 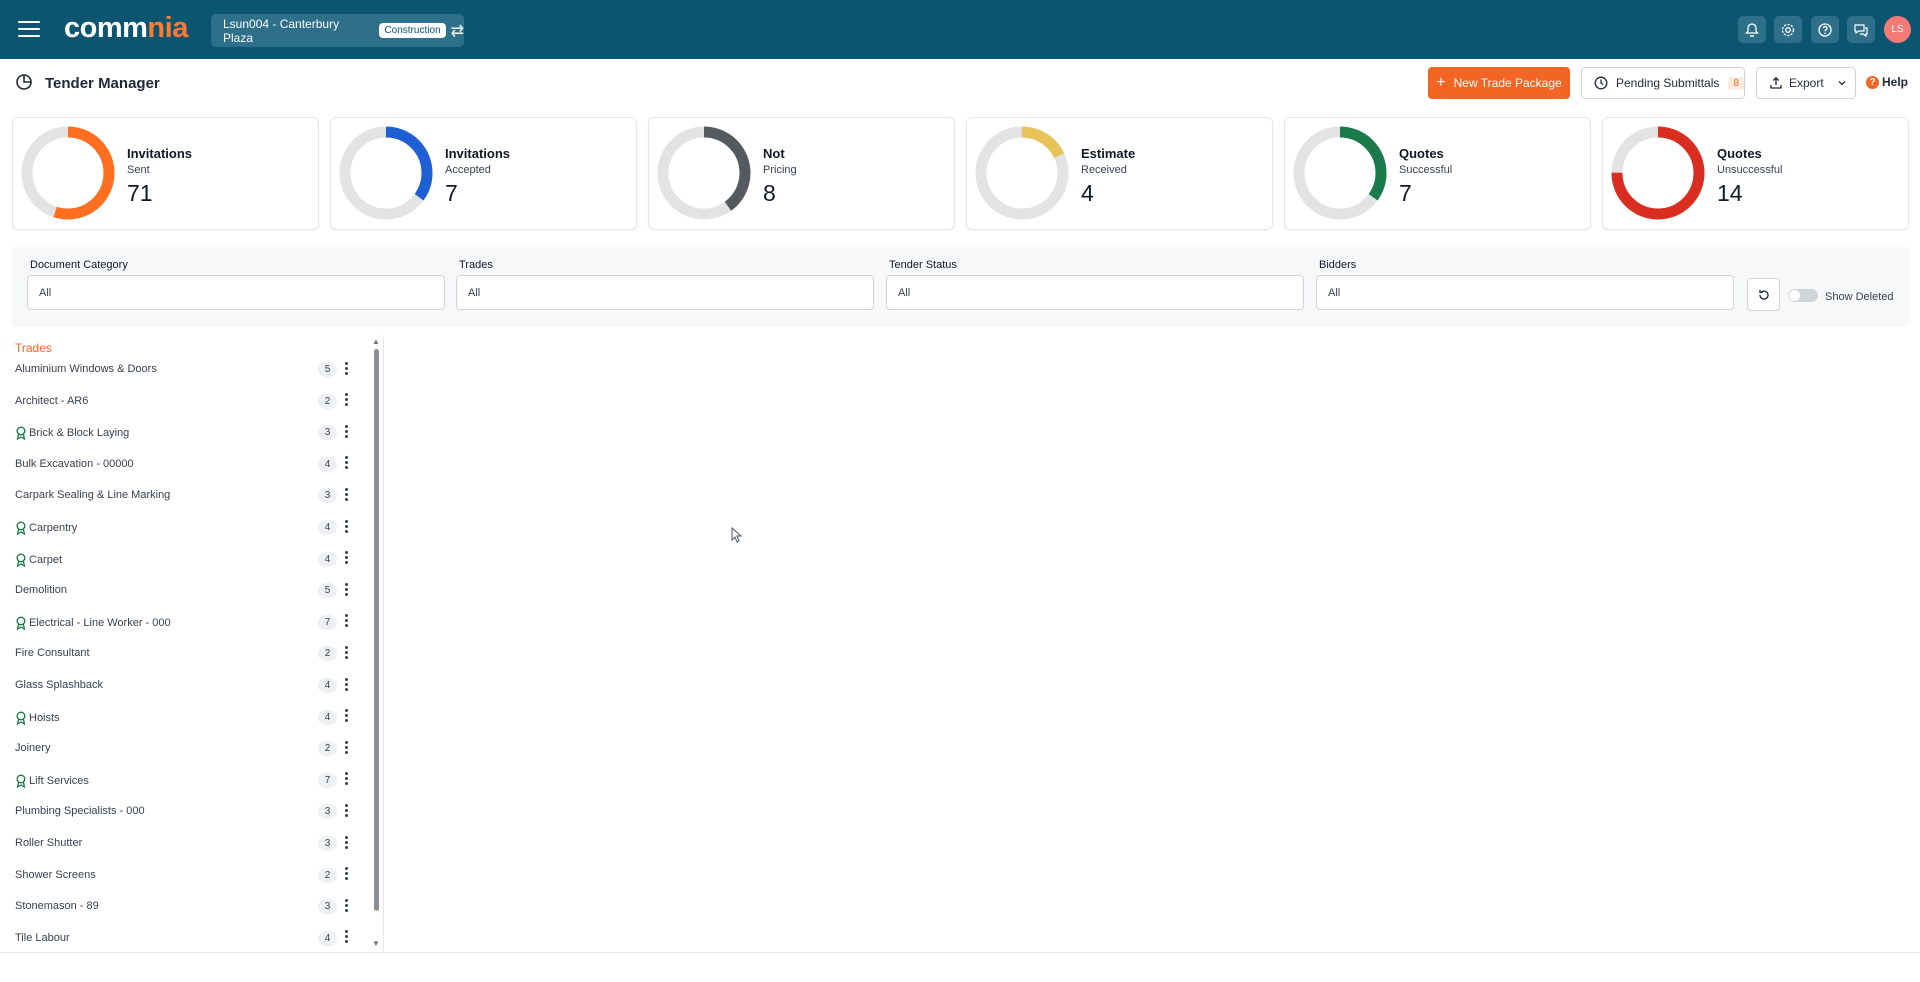 I want to click on stat-value: 8, so click(x=769, y=193).